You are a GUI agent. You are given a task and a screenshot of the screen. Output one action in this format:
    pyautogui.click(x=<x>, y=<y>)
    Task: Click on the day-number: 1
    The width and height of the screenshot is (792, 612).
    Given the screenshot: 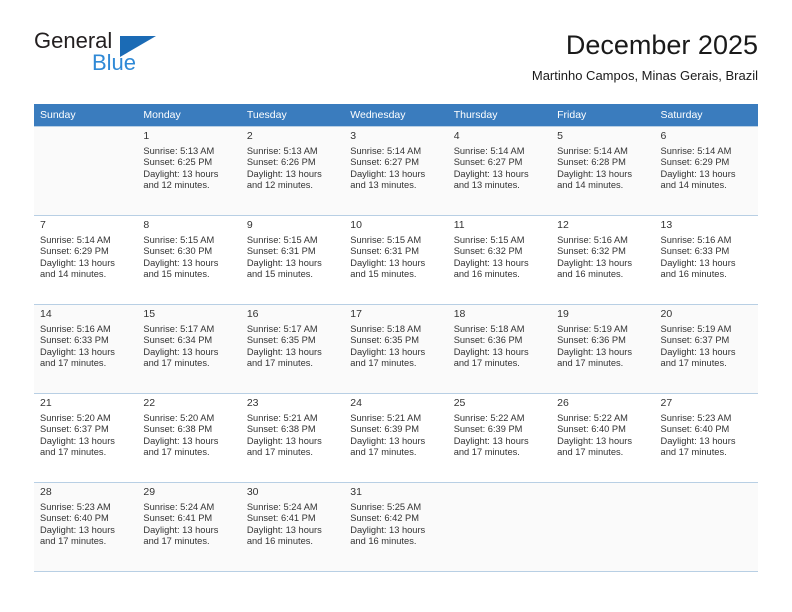 What is the action you would take?
    pyautogui.click(x=146, y=136)
    